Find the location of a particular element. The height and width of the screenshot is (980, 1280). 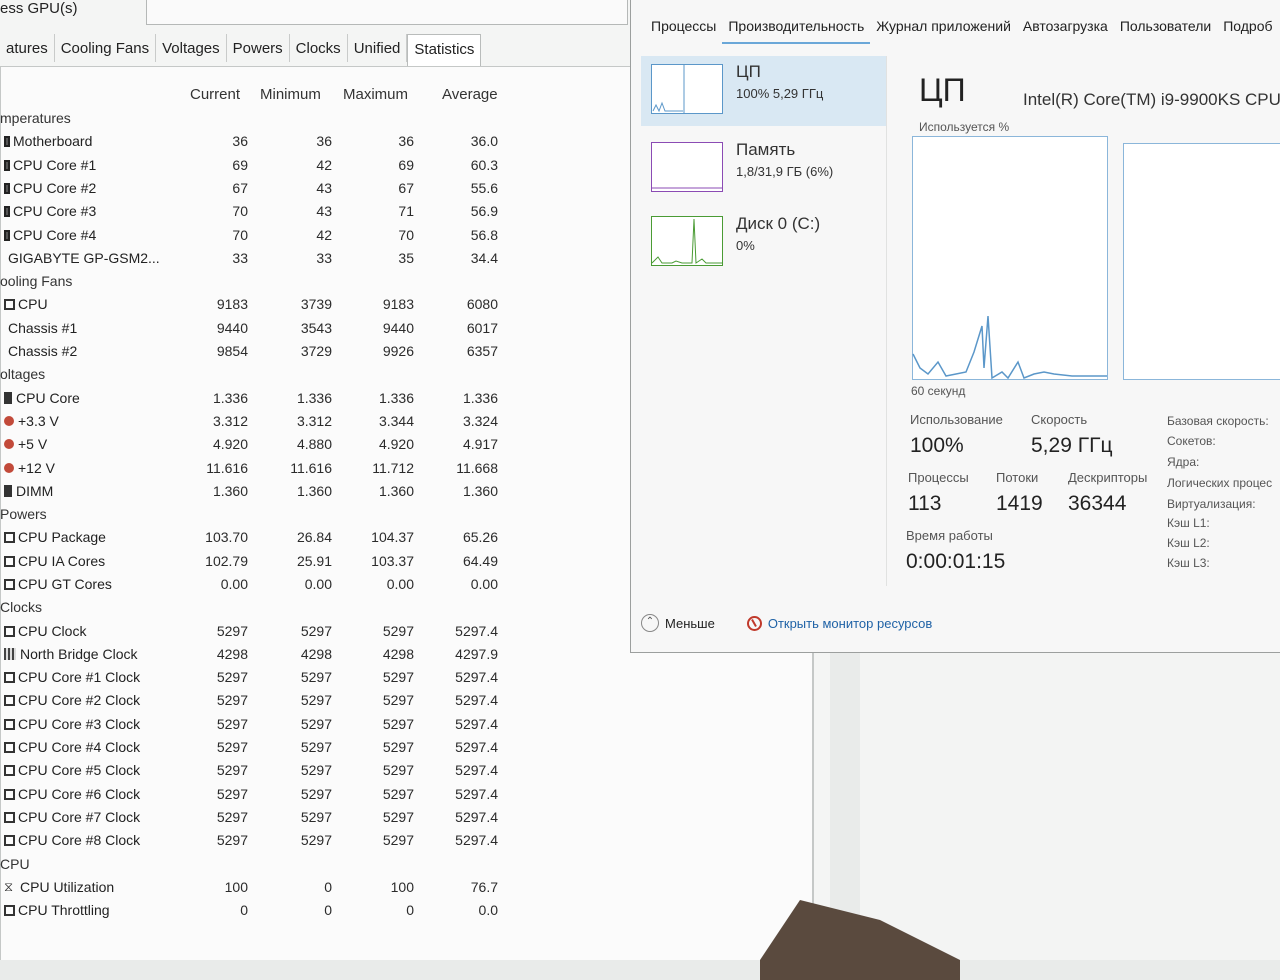

l3-cache-label: Кэш L3: is located at coordinates (1188, 563).